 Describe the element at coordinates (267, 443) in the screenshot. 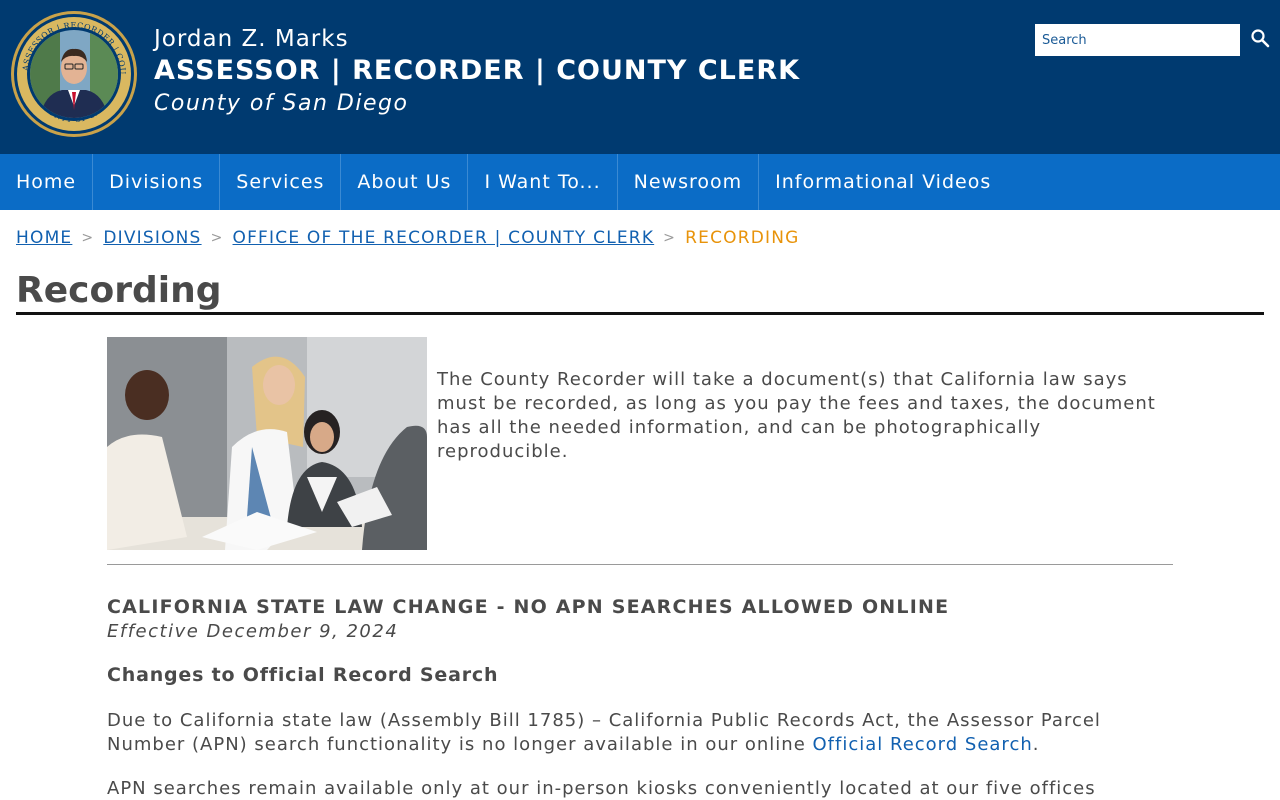

I see `recording-office-photo` at that location.